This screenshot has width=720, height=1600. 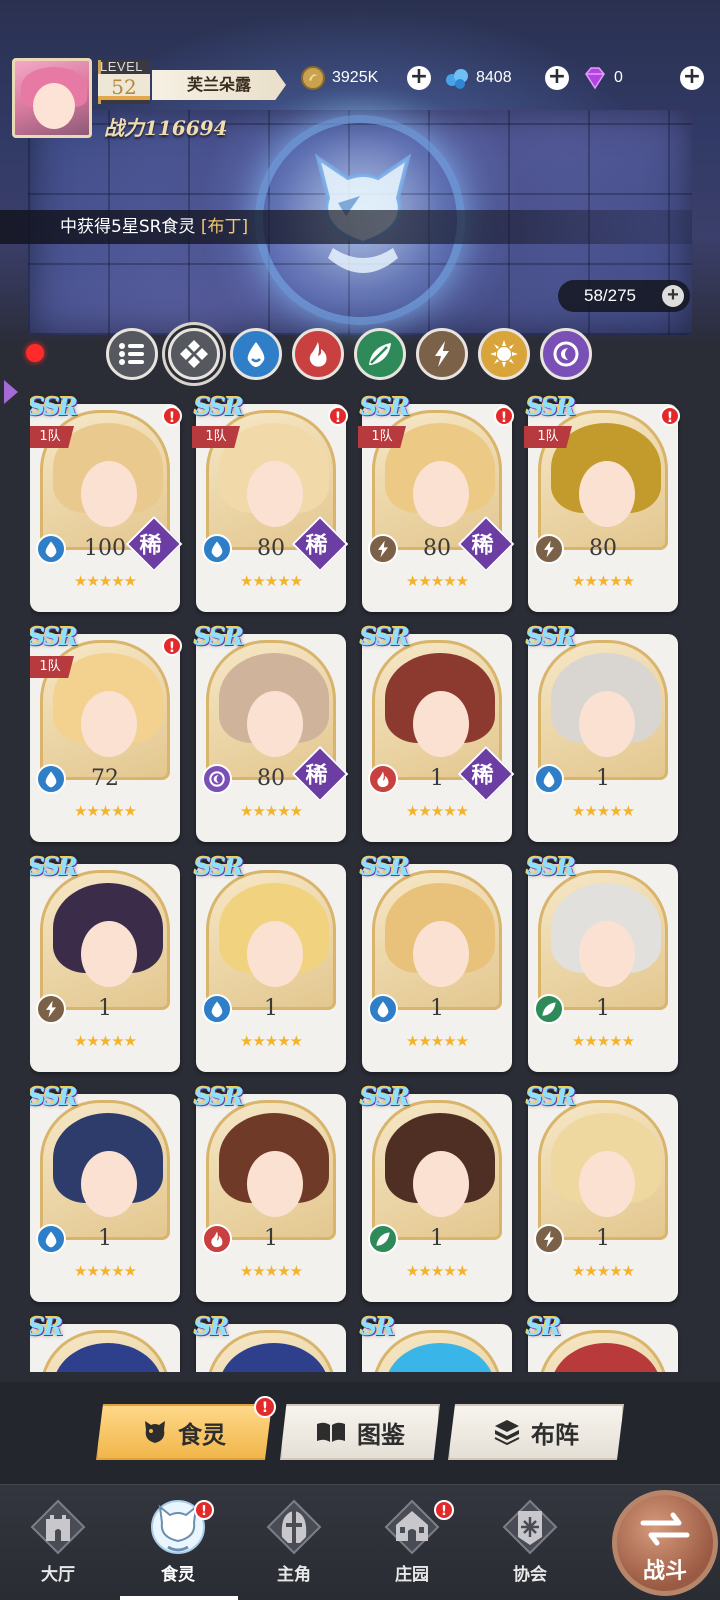 I want to click on sun-icon, so click(x=504, y=354).